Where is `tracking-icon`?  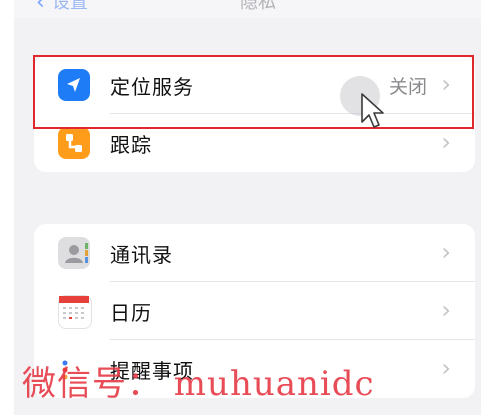
tracking-icon is located at coordinates (74, 143).